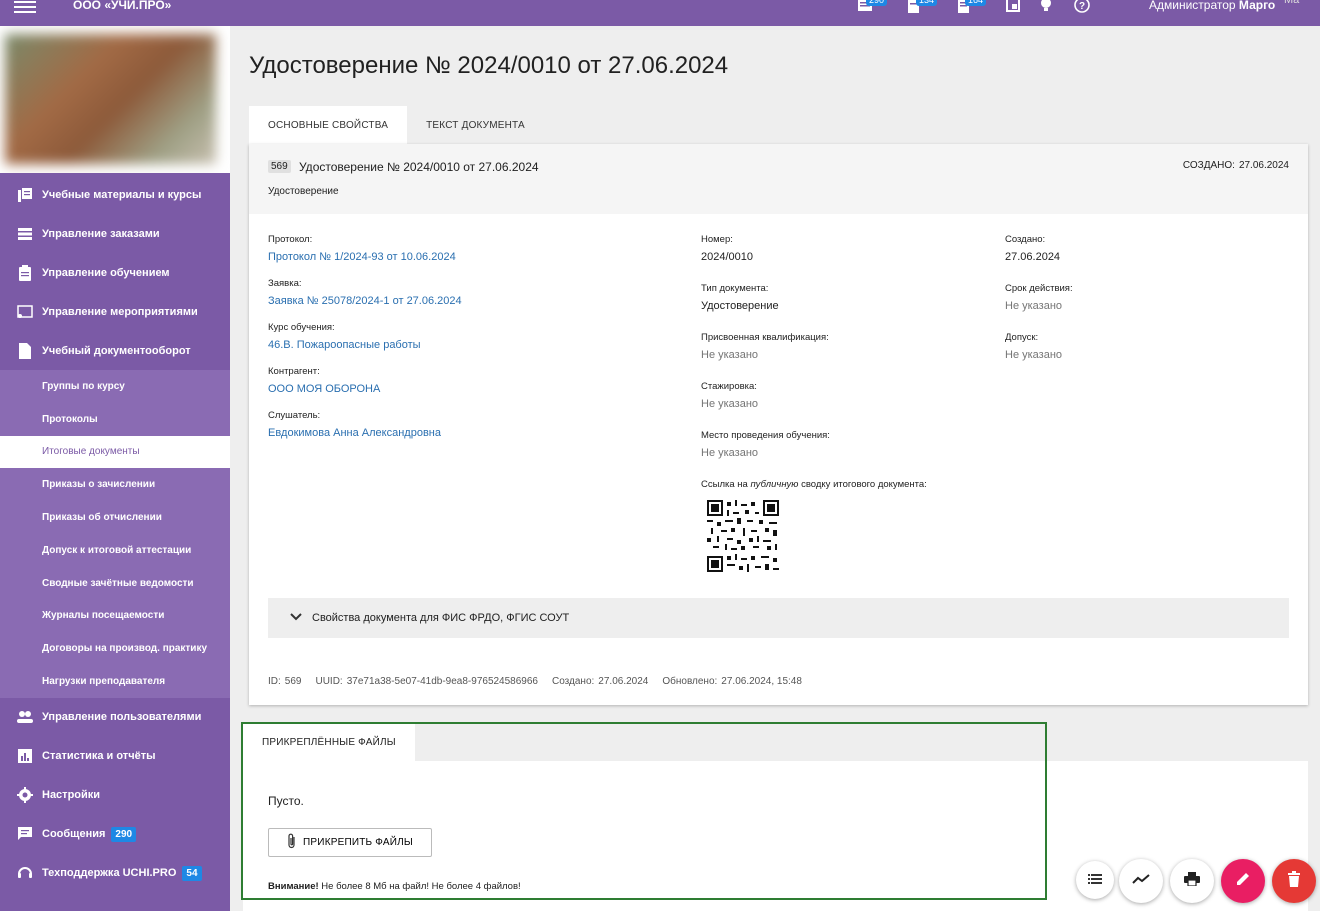 The width and height of the screenshot is (1320, 911). Describe the element at coordinates (115, 194) in the screenshot. I see `sidebar-item-materials: Учебные материалы и курсы` at that location.